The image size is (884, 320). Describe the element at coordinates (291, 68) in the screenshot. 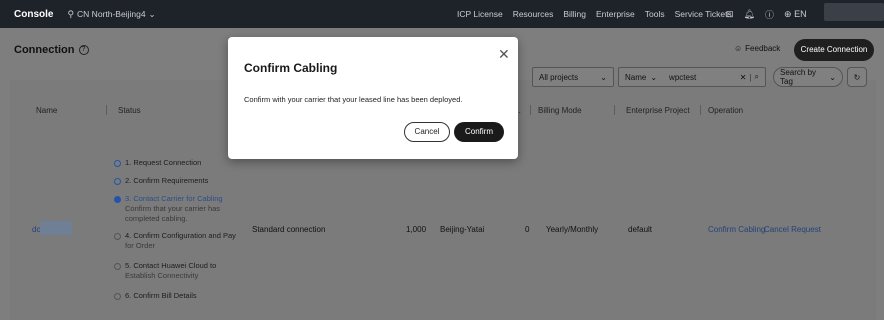

I see `dialog-title: Confirm Cabling` at that location.